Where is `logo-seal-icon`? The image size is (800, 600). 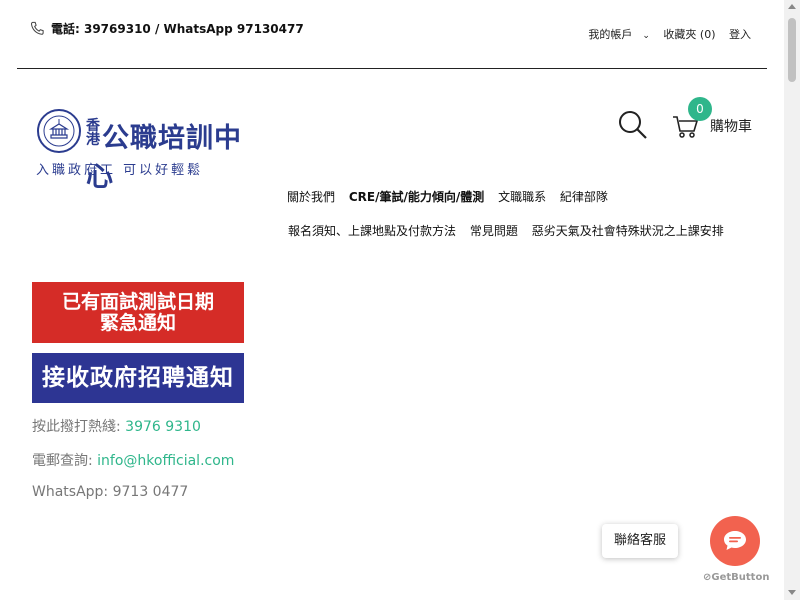
logo-seal-icon is located at coordinates (59, 131).